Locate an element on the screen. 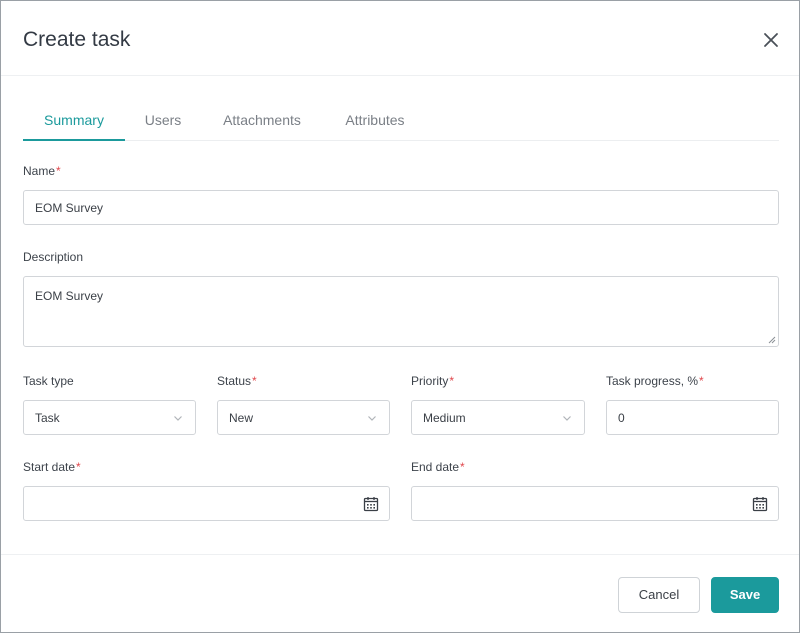  end-date-label-text: End date is located at coordinates (435, 467).